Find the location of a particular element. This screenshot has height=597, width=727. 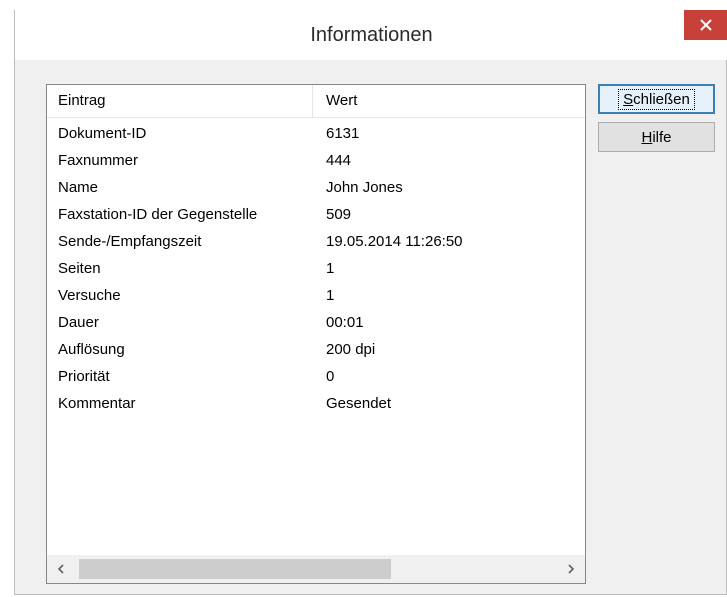

entry-value: 00:01 is located at coordinates (345, 322).